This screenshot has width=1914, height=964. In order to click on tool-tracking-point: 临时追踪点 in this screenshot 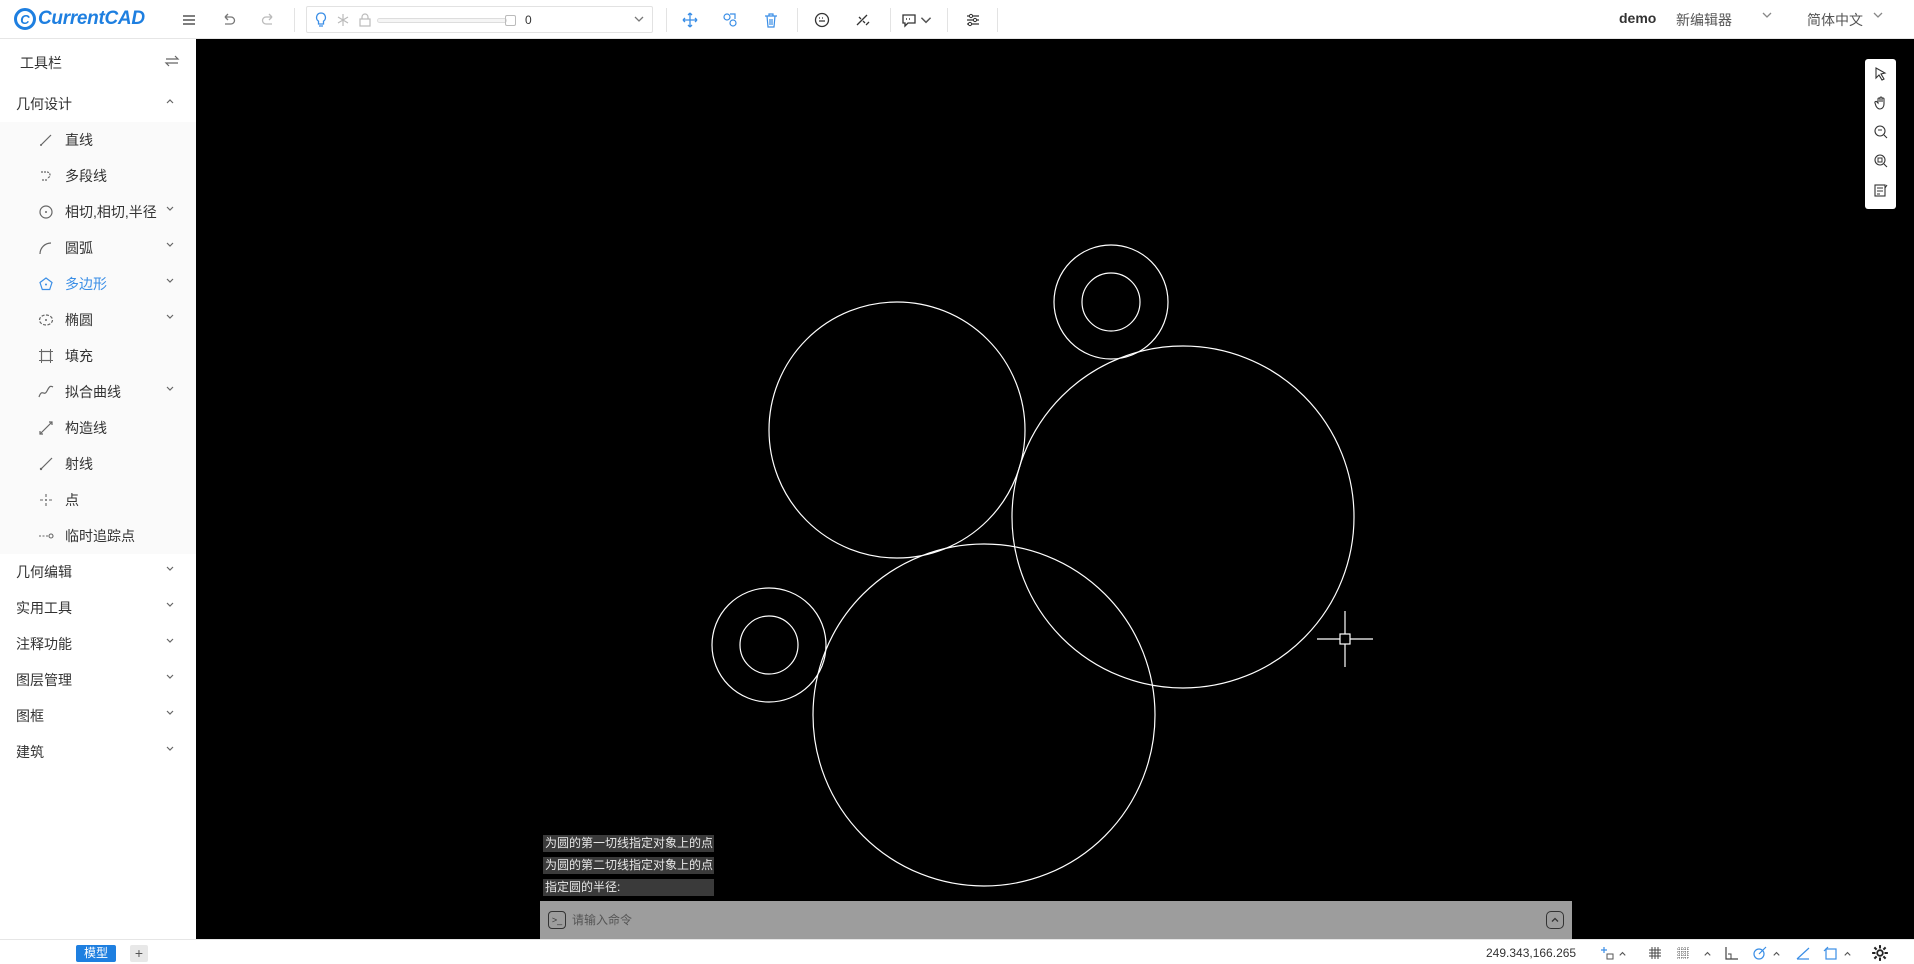, I will do `click(98, 536)`.